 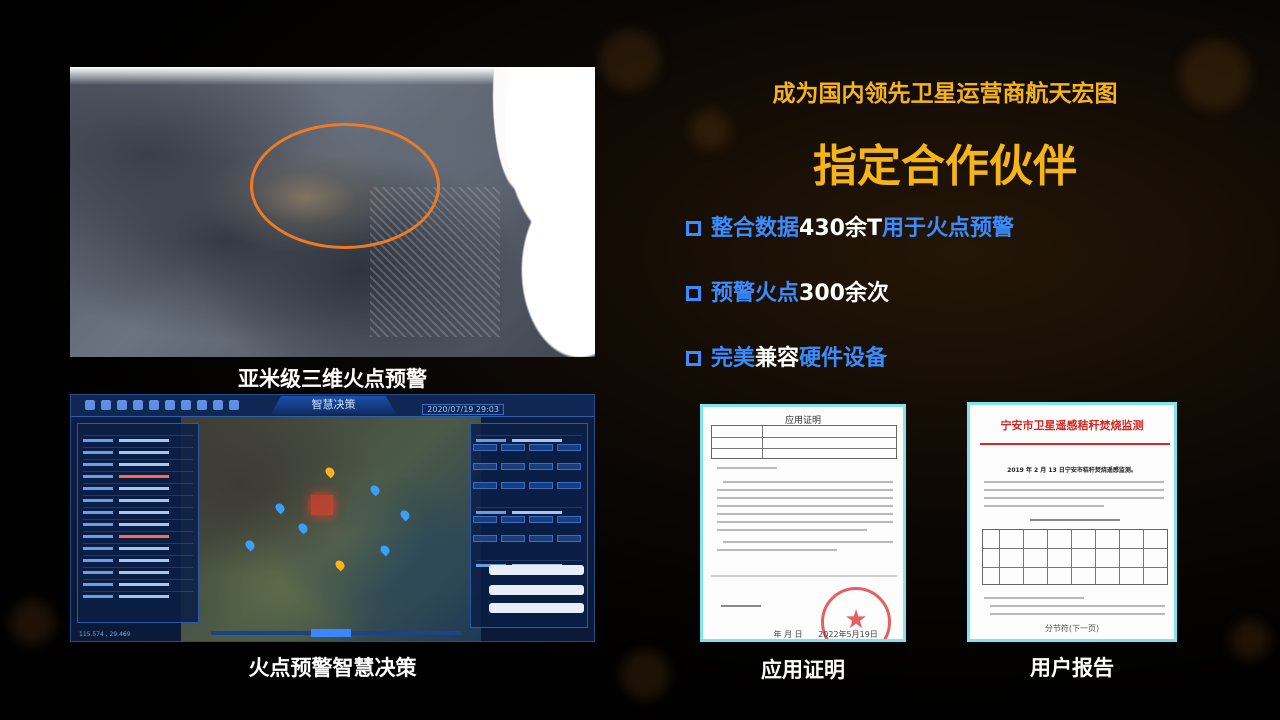 I want to click on dashboard-time: 2020/07/19 29:03, so click(x=463, y=409).